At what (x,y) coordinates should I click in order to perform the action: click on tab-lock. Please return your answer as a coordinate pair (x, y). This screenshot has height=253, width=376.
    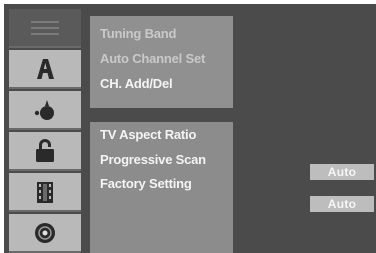
    Looking at the image, I should click on (45, 151).